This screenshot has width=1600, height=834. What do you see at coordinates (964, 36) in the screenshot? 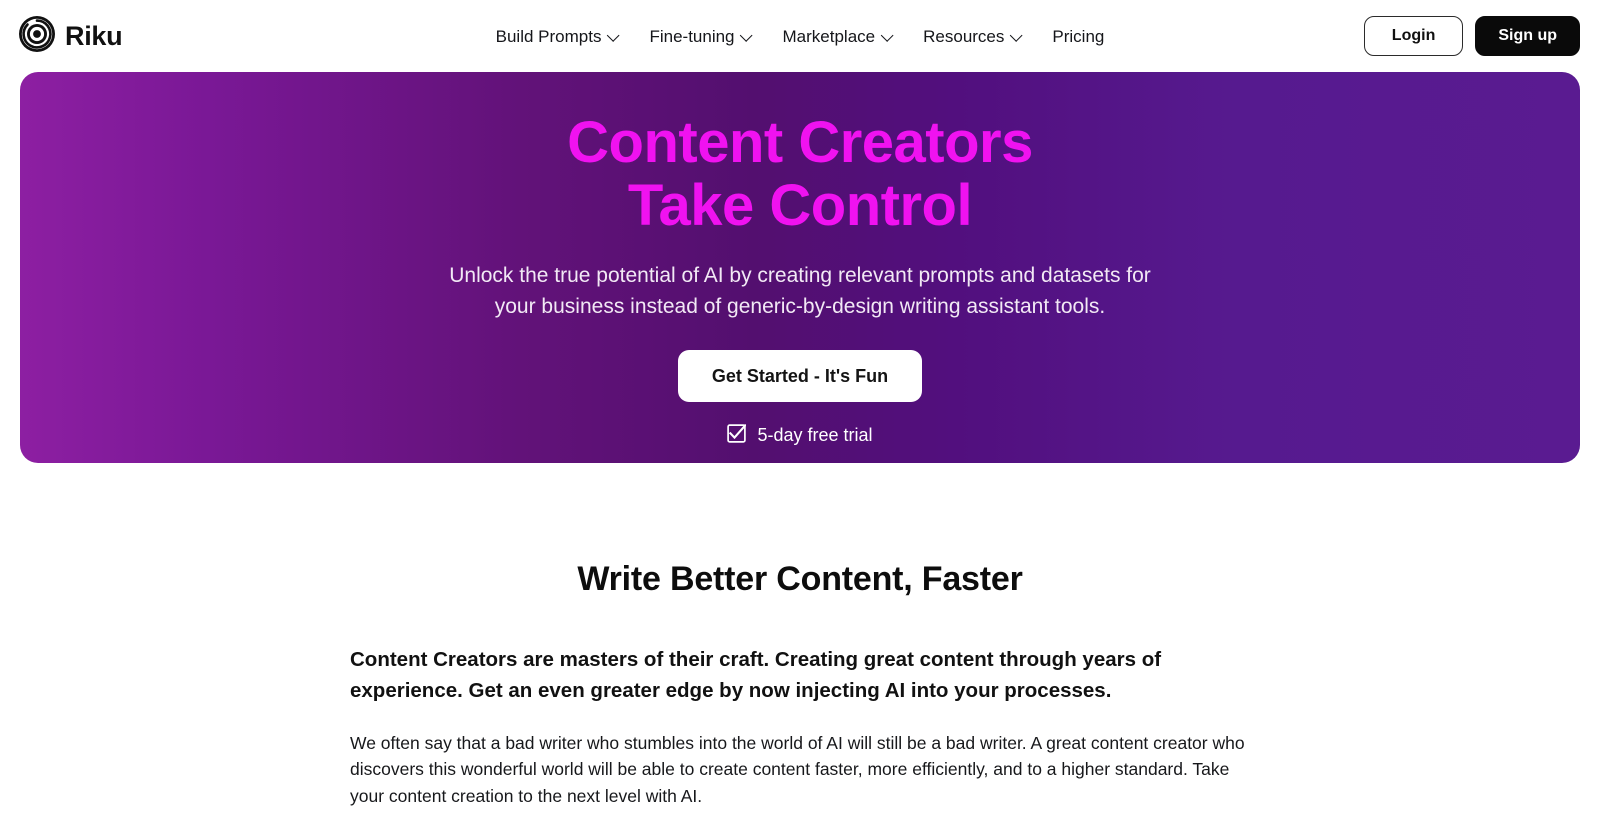
I see `nav-label: Resources` at bounding box center [964, 36].